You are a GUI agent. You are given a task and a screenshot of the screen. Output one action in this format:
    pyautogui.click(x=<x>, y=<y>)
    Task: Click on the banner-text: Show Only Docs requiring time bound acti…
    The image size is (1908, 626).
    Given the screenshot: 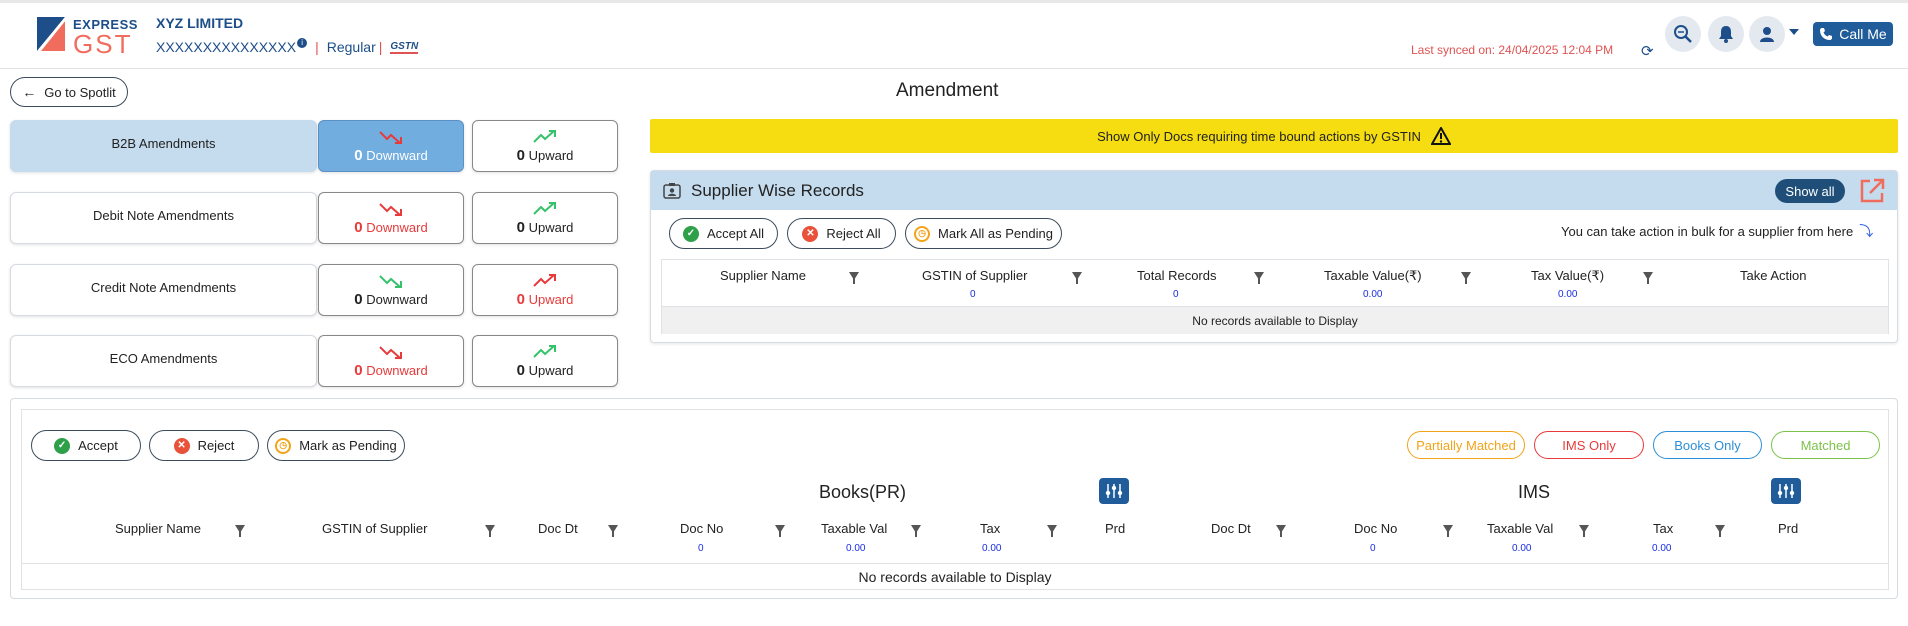 What is the action you would take?
    pyautogui.click(x=1259, y=136)
    